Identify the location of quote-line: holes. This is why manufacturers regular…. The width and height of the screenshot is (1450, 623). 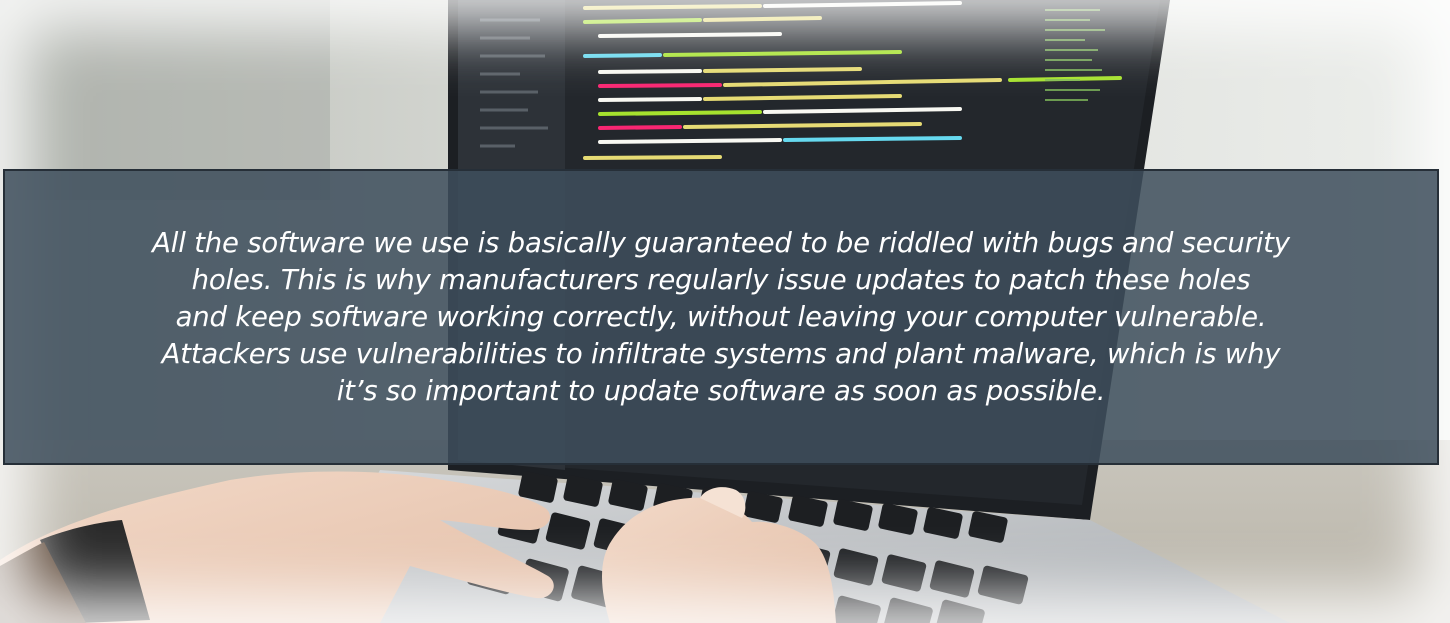
(721, 279).